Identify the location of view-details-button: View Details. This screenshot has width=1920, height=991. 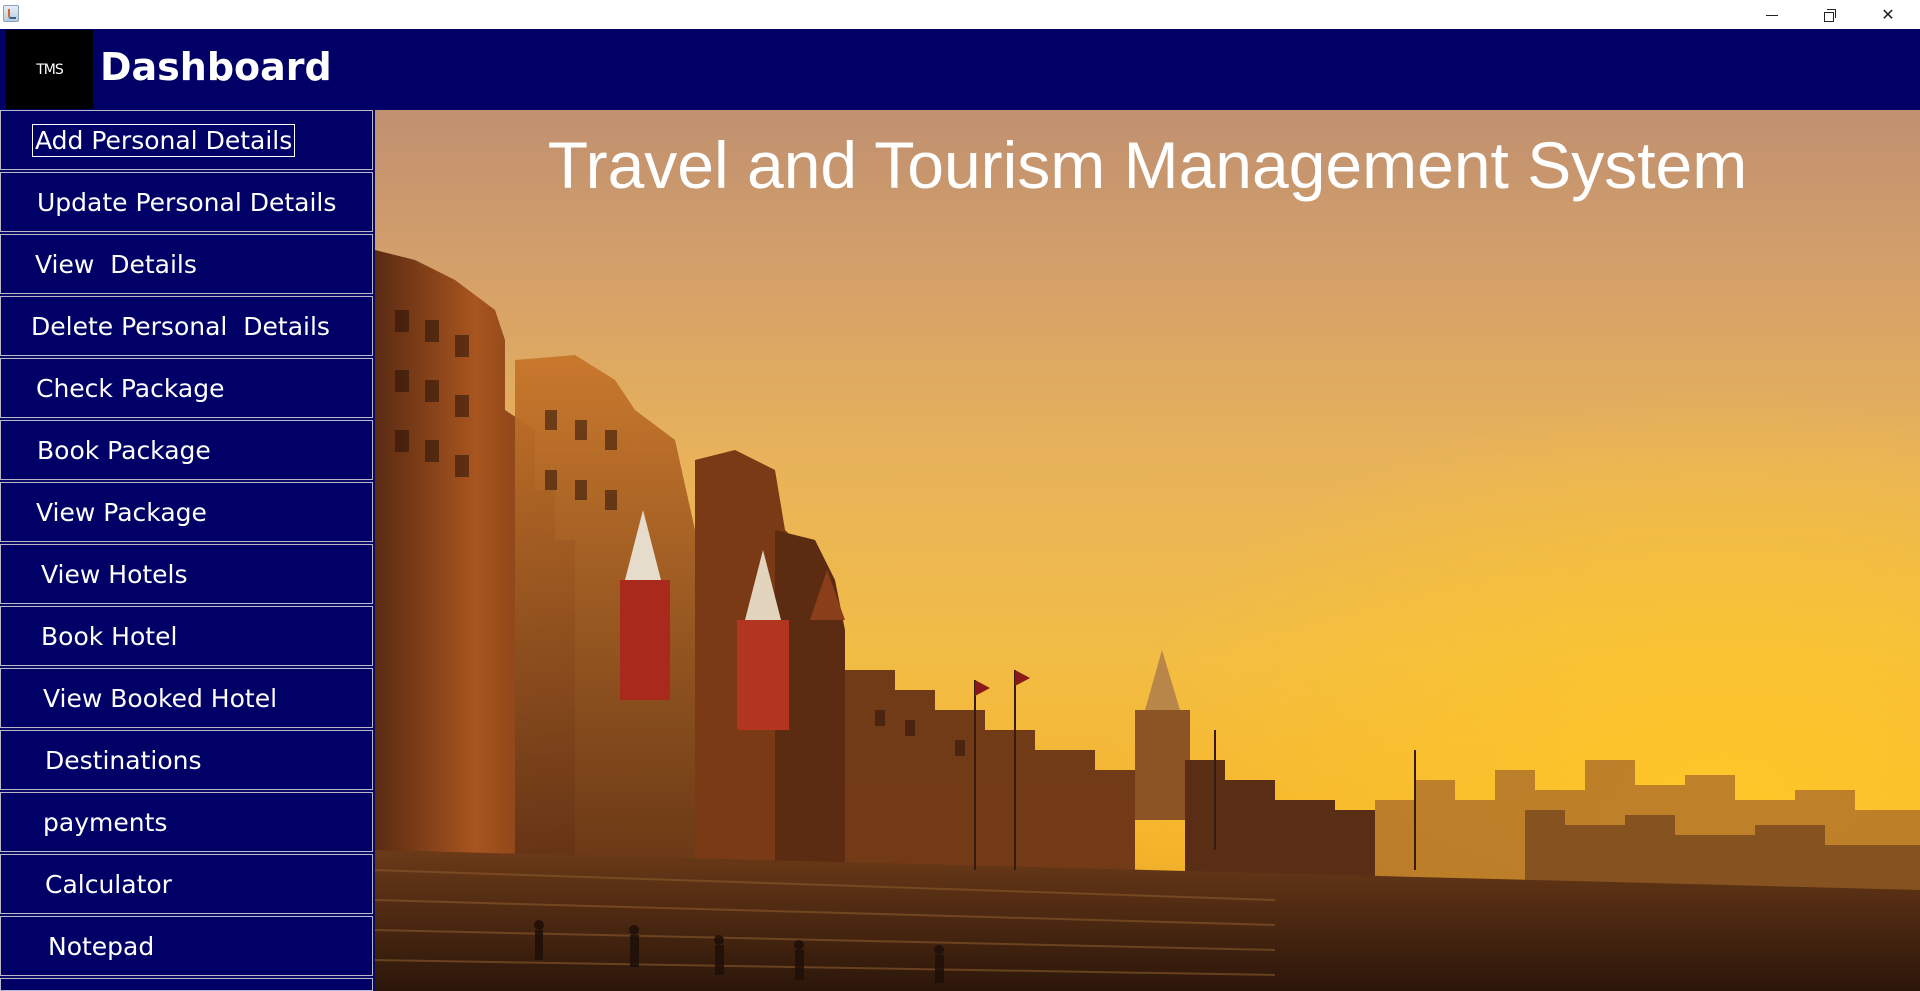
(186, 264).